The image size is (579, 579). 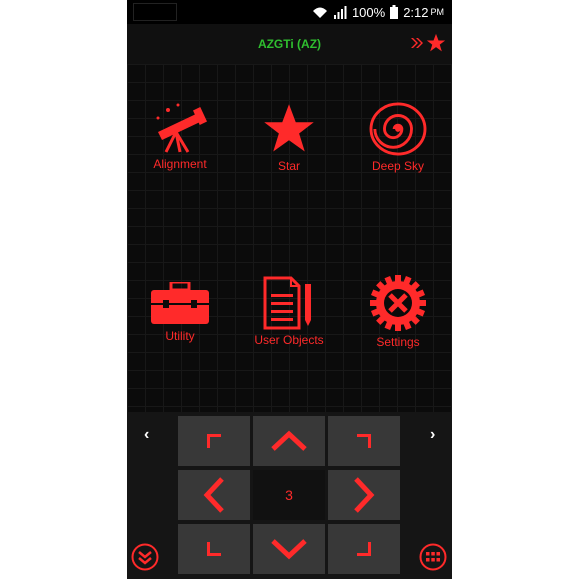 I want to click on slew-up-left-button, so click(x=214, y=441).